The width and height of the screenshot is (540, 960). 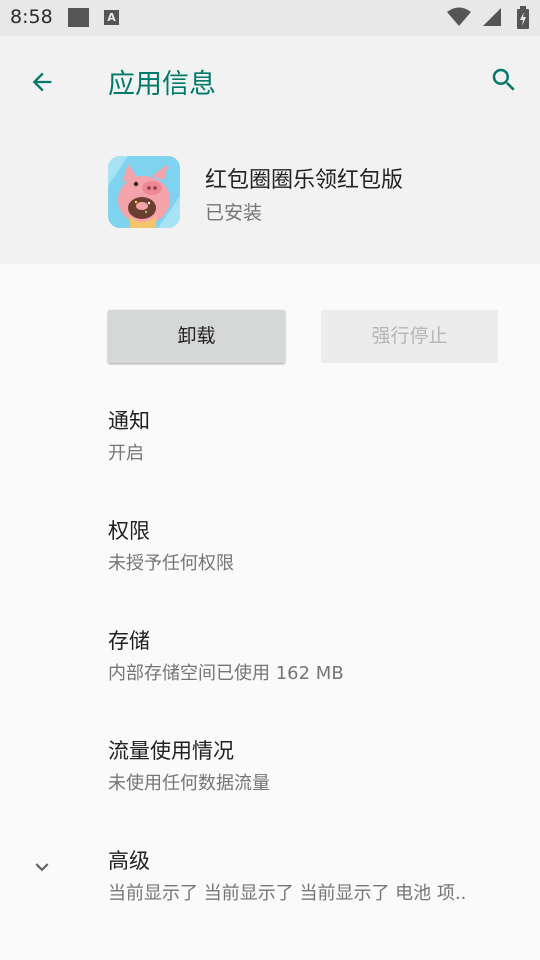 I want to click on pref-notifications: 通知 开启, so click(x=270, y=460).